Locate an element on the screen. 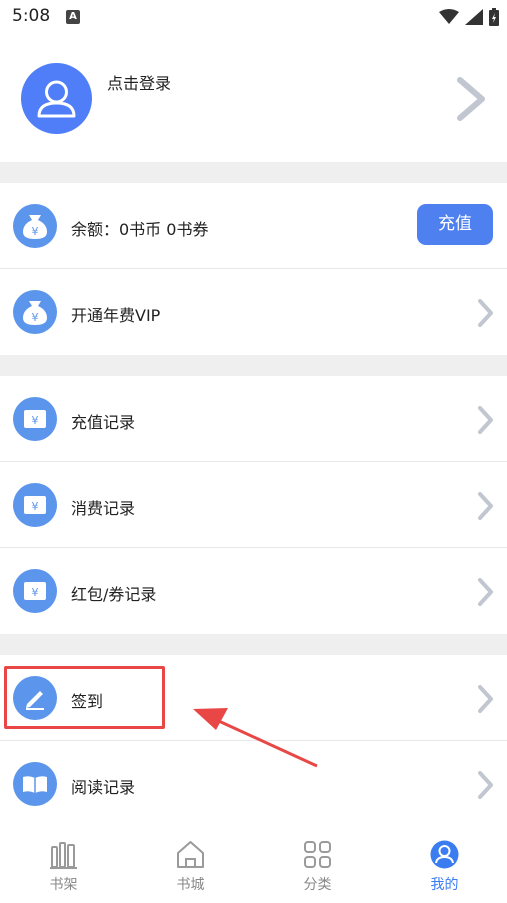  nav-label: 我的 is located at coordinates (444, 885).